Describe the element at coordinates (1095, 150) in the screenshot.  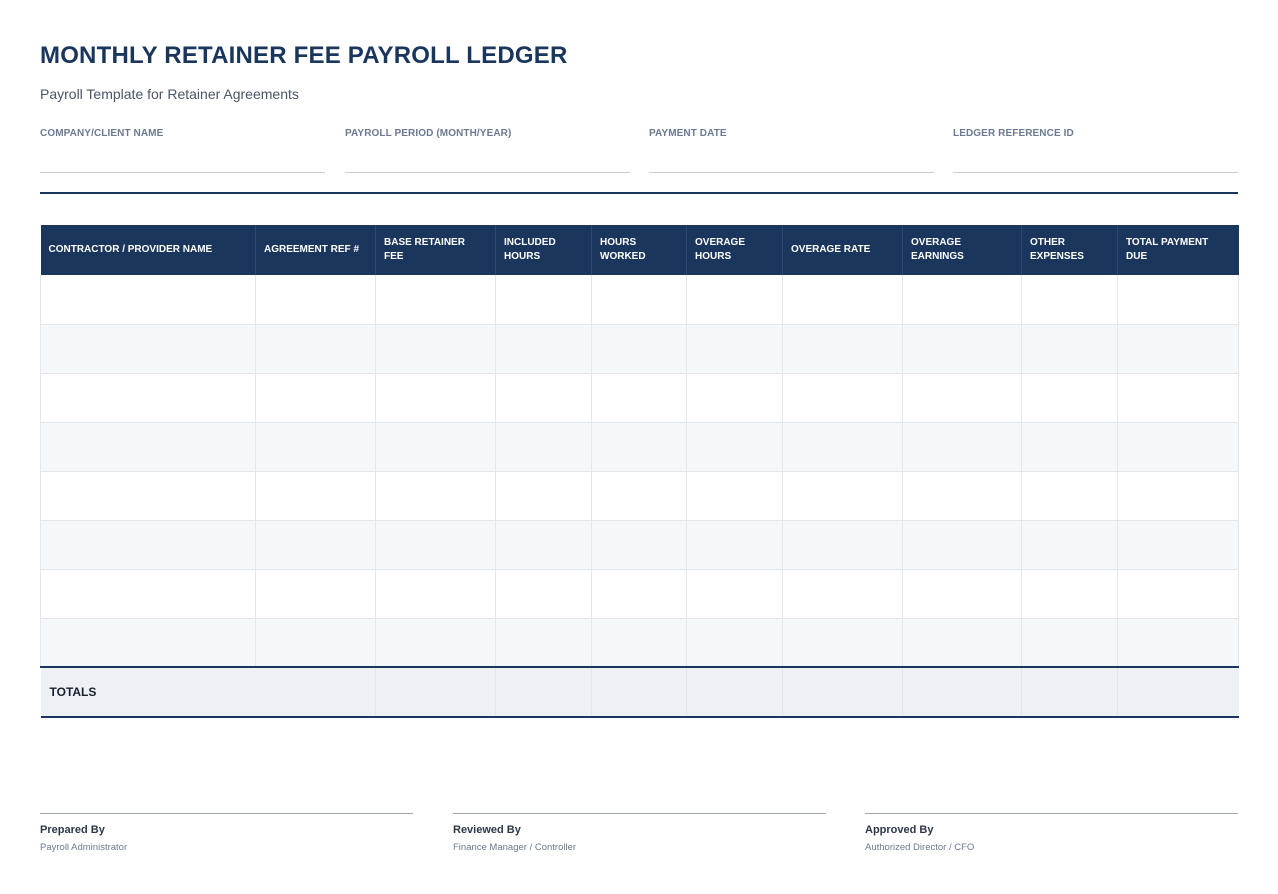
I see `ledger-reference-id-field: LEDGER REFERENCE ID` at that location.